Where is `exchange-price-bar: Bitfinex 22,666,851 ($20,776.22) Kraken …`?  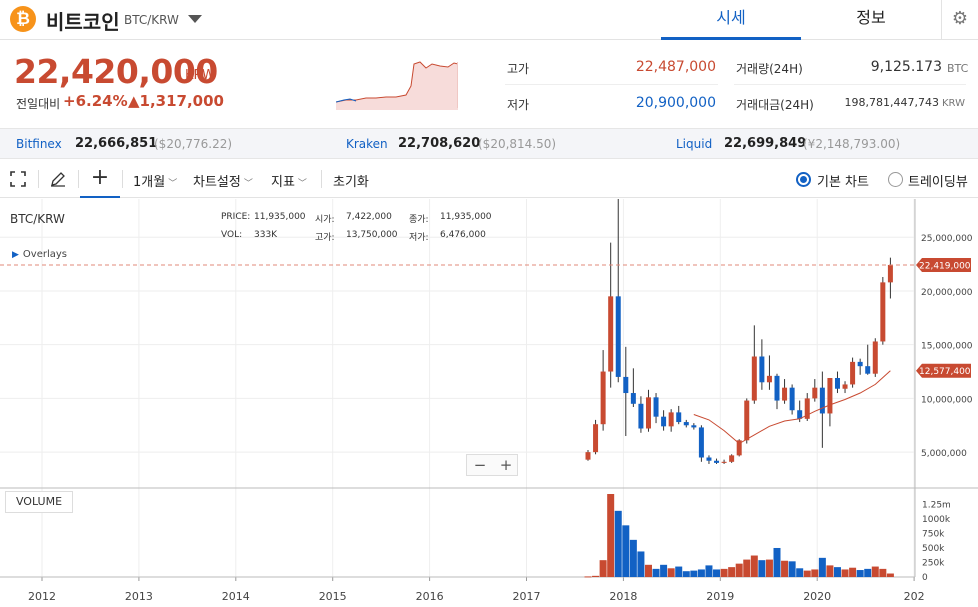
exchange-price-bar: Bitfinex 22,666,851 ($20,776.22) Kraken … is located at coordinates (489, 143).